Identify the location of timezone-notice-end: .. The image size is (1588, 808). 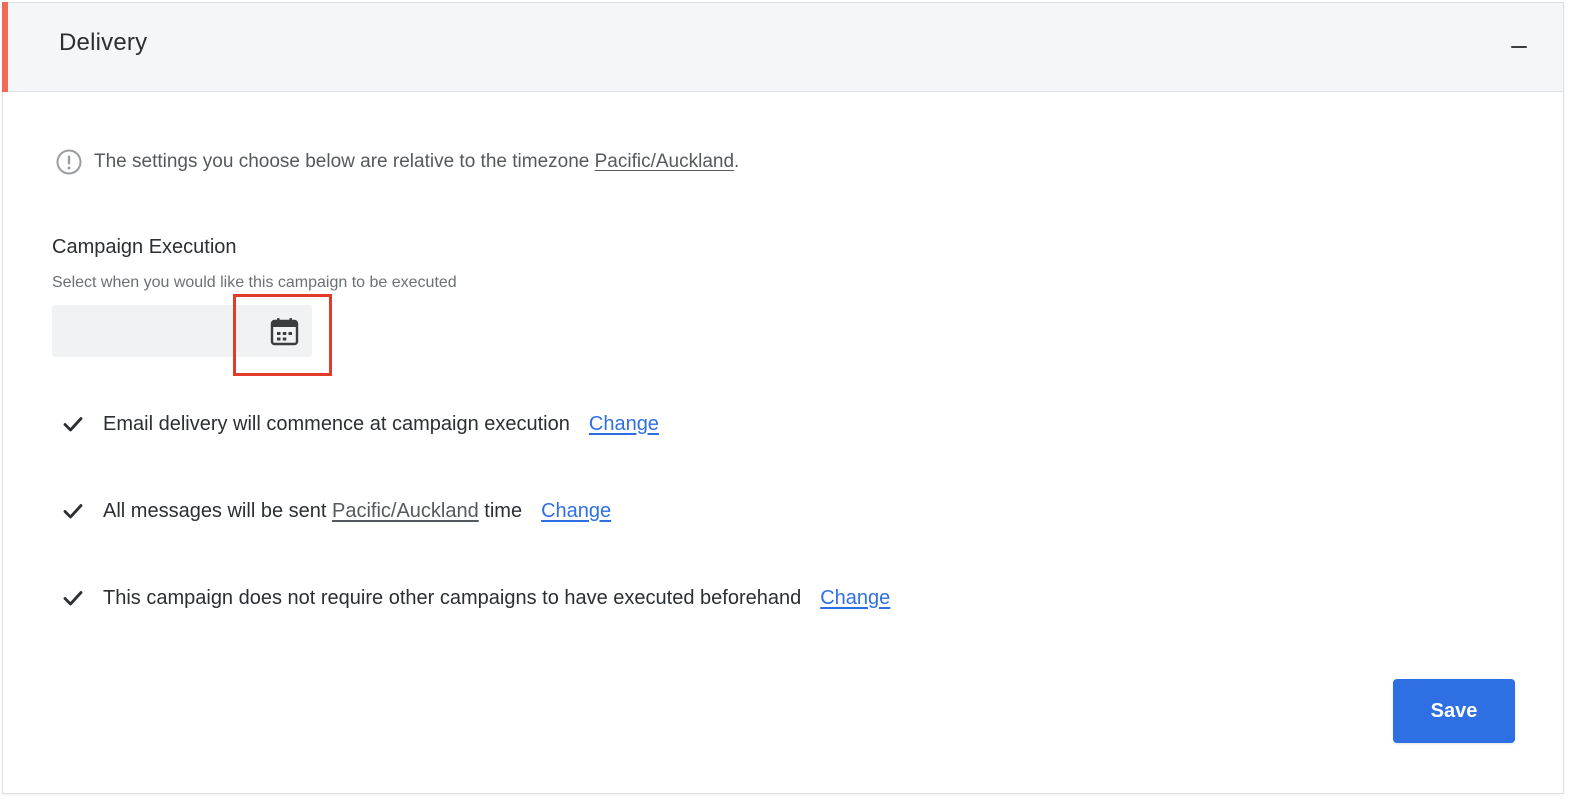
(737, 161).